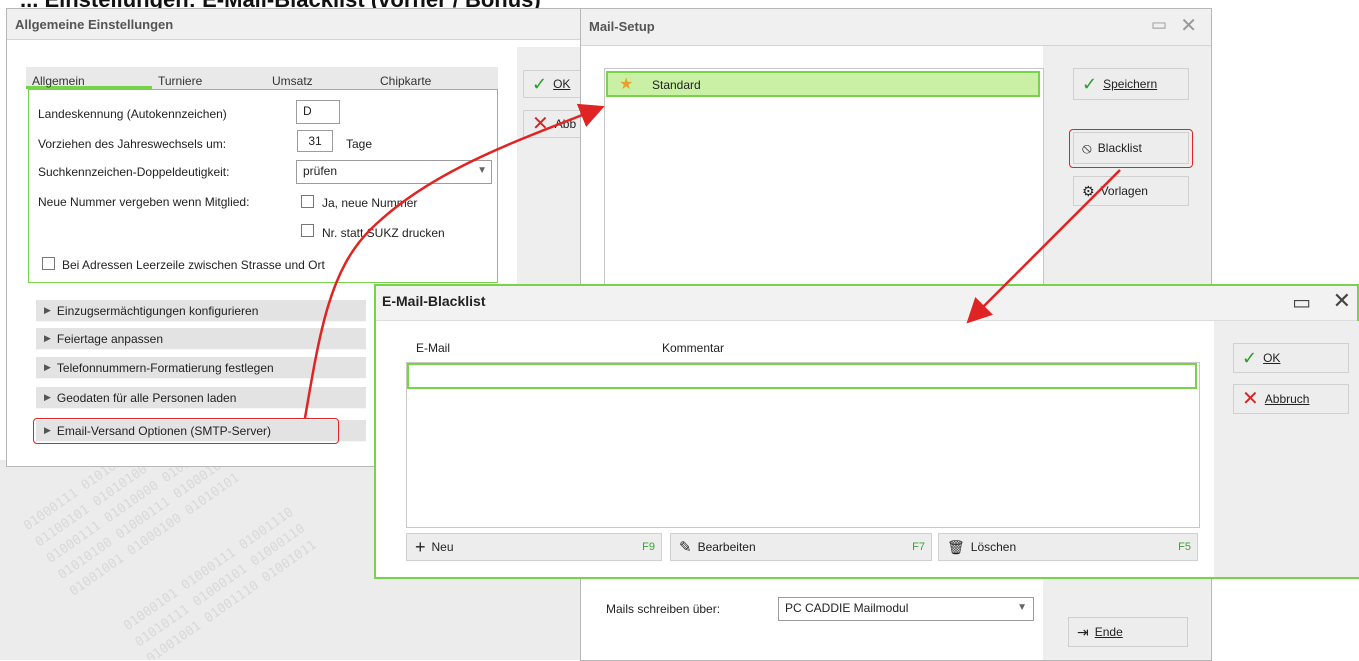 This screenshot has width=1359, height=661. I want to click on arrow-to-mail-setup, so click(454, 261).